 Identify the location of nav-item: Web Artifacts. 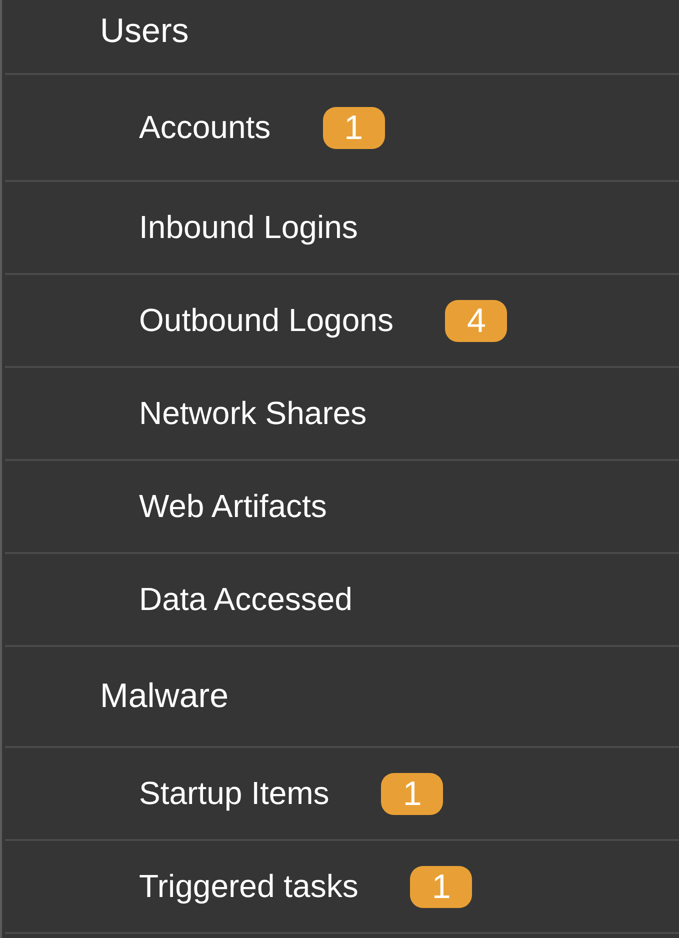
(233, 506).